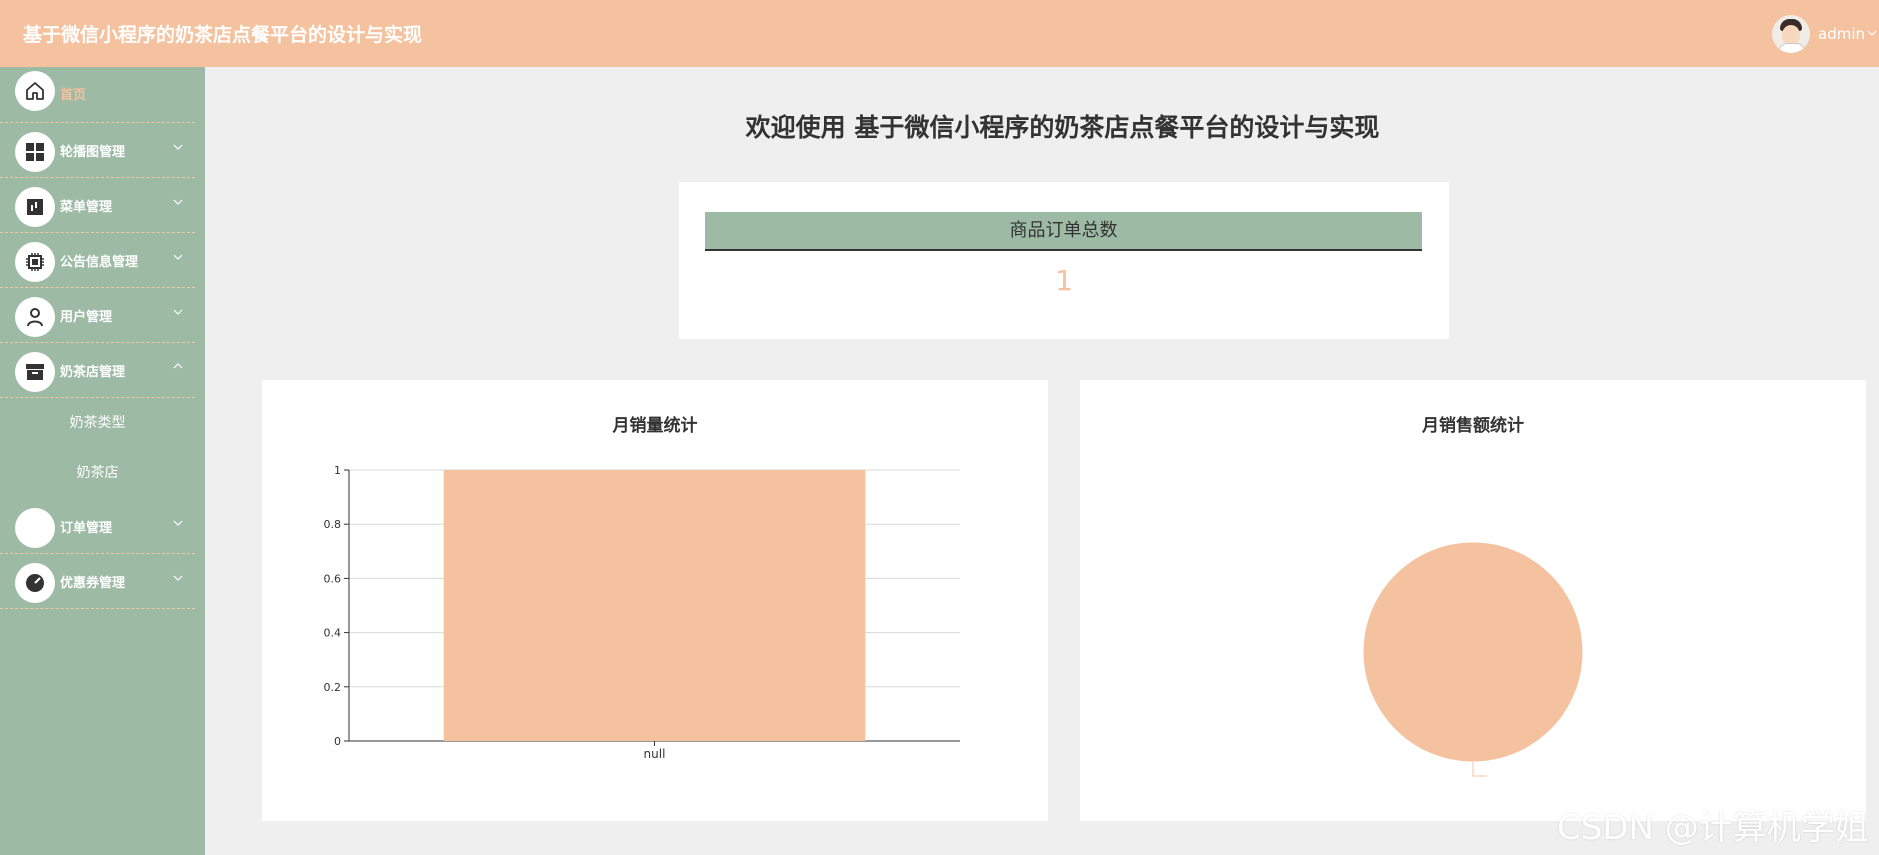 The width and height of the screenshot is (1879, 855). I want to click on sidebar-item-menu: 菜单管理, so click(97, 205).